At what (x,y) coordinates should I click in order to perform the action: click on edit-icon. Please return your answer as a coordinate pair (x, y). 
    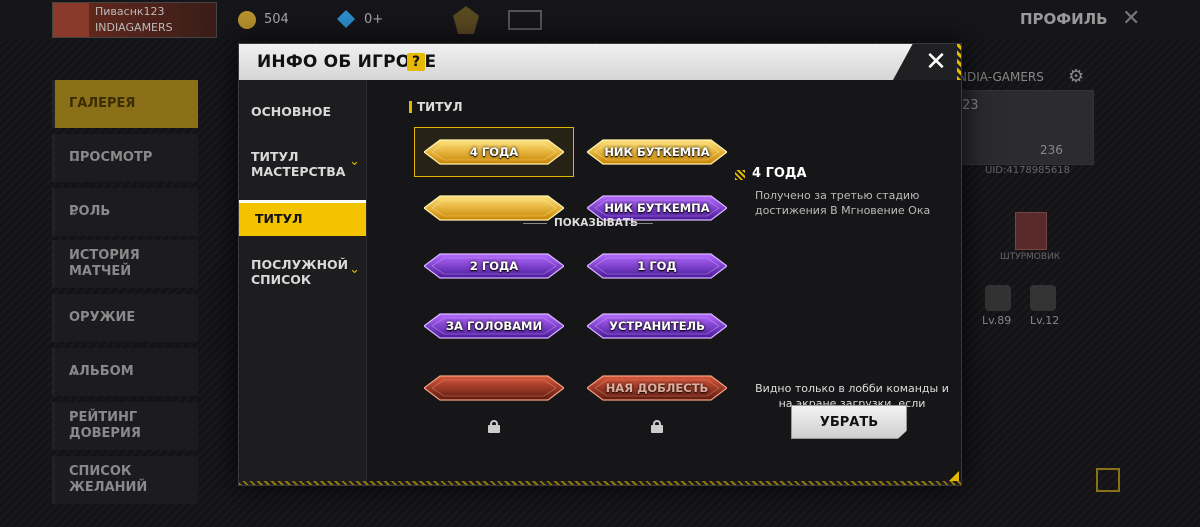
    Looking at the image, I should click on (1108, 480).